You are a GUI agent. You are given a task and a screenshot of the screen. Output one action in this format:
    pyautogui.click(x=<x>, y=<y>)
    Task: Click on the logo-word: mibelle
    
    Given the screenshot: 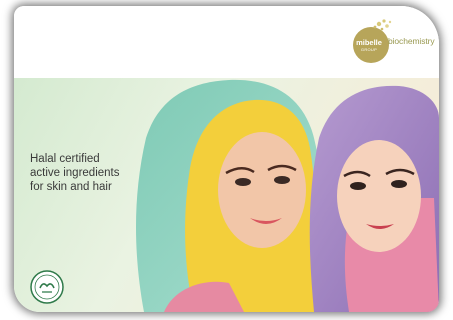 What is the action you would take?
    pyautogui.click(x=369, y=42)
    